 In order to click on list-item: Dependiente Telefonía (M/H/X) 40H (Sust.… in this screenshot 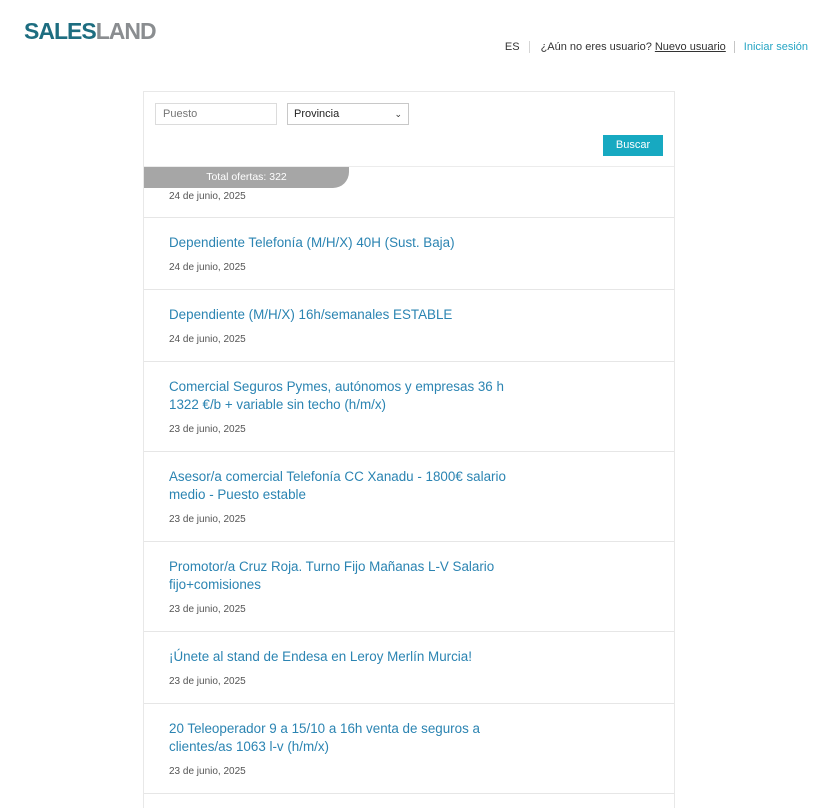, I will do `click(409, 254)`.